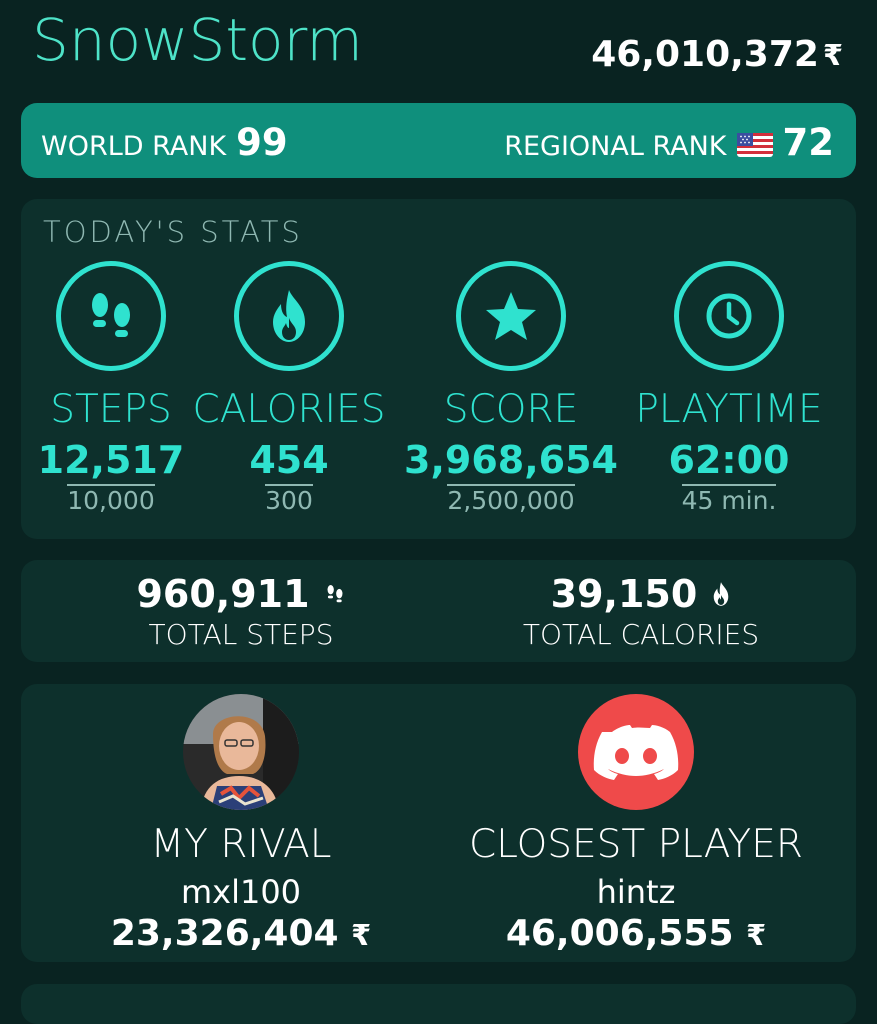 This screenshot has width=877, height=1024. Describe the element at coordinates (438, 1004) in the screenshot. I see `next-panel` at that location.